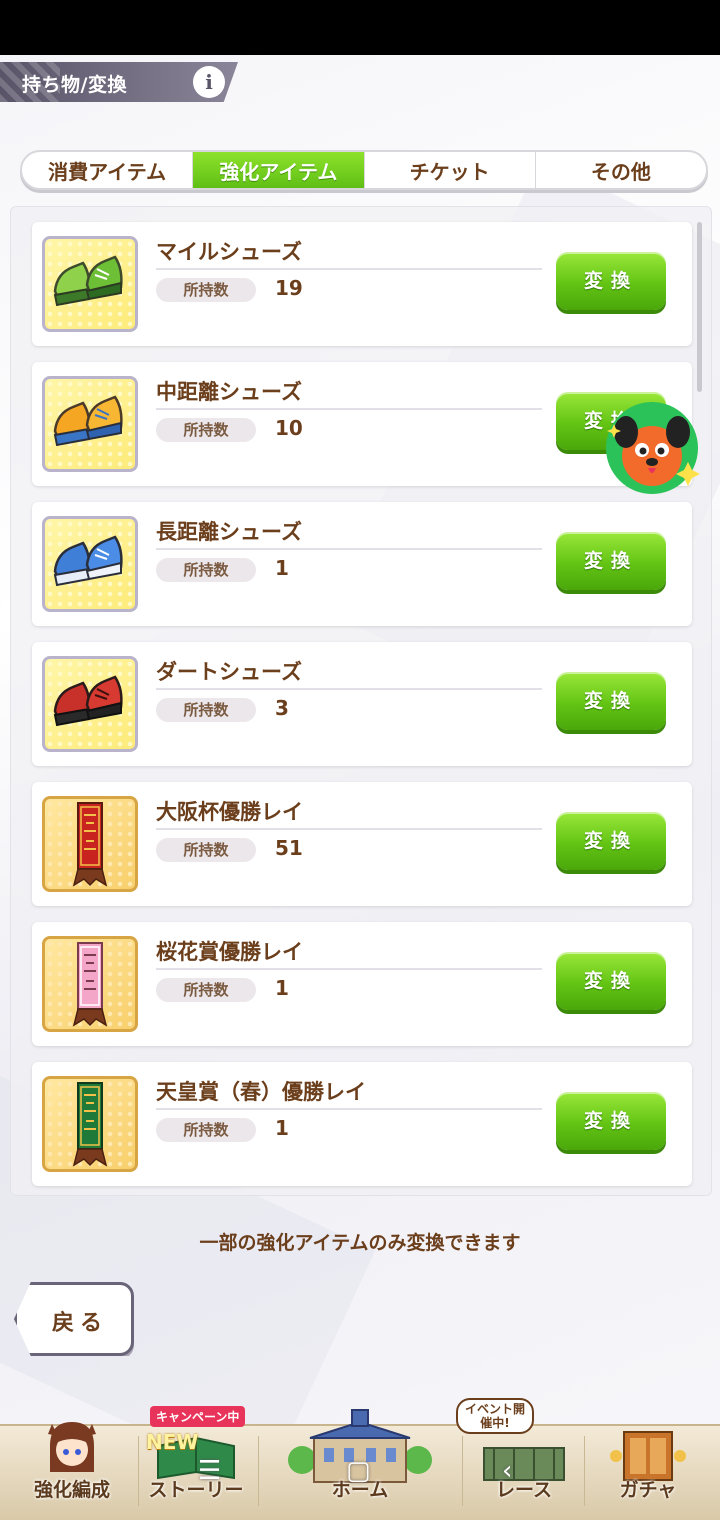  What do you see at coordinates (289, 848) in the screenshot?
I see `qty-value: 51` at bounding box center [289, 848].